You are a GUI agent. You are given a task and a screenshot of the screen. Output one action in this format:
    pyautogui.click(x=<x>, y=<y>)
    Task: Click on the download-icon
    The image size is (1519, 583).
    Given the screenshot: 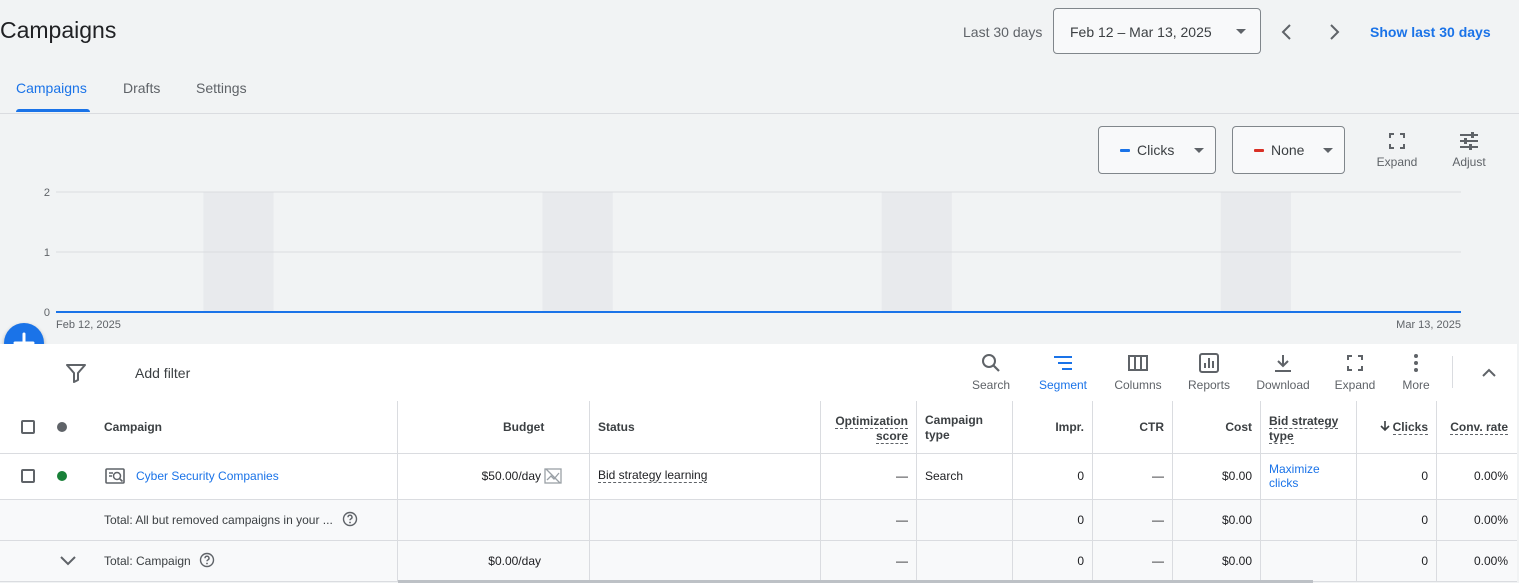 What is the action you would take?
    pyautogui.click(x=1283, y=363)
    